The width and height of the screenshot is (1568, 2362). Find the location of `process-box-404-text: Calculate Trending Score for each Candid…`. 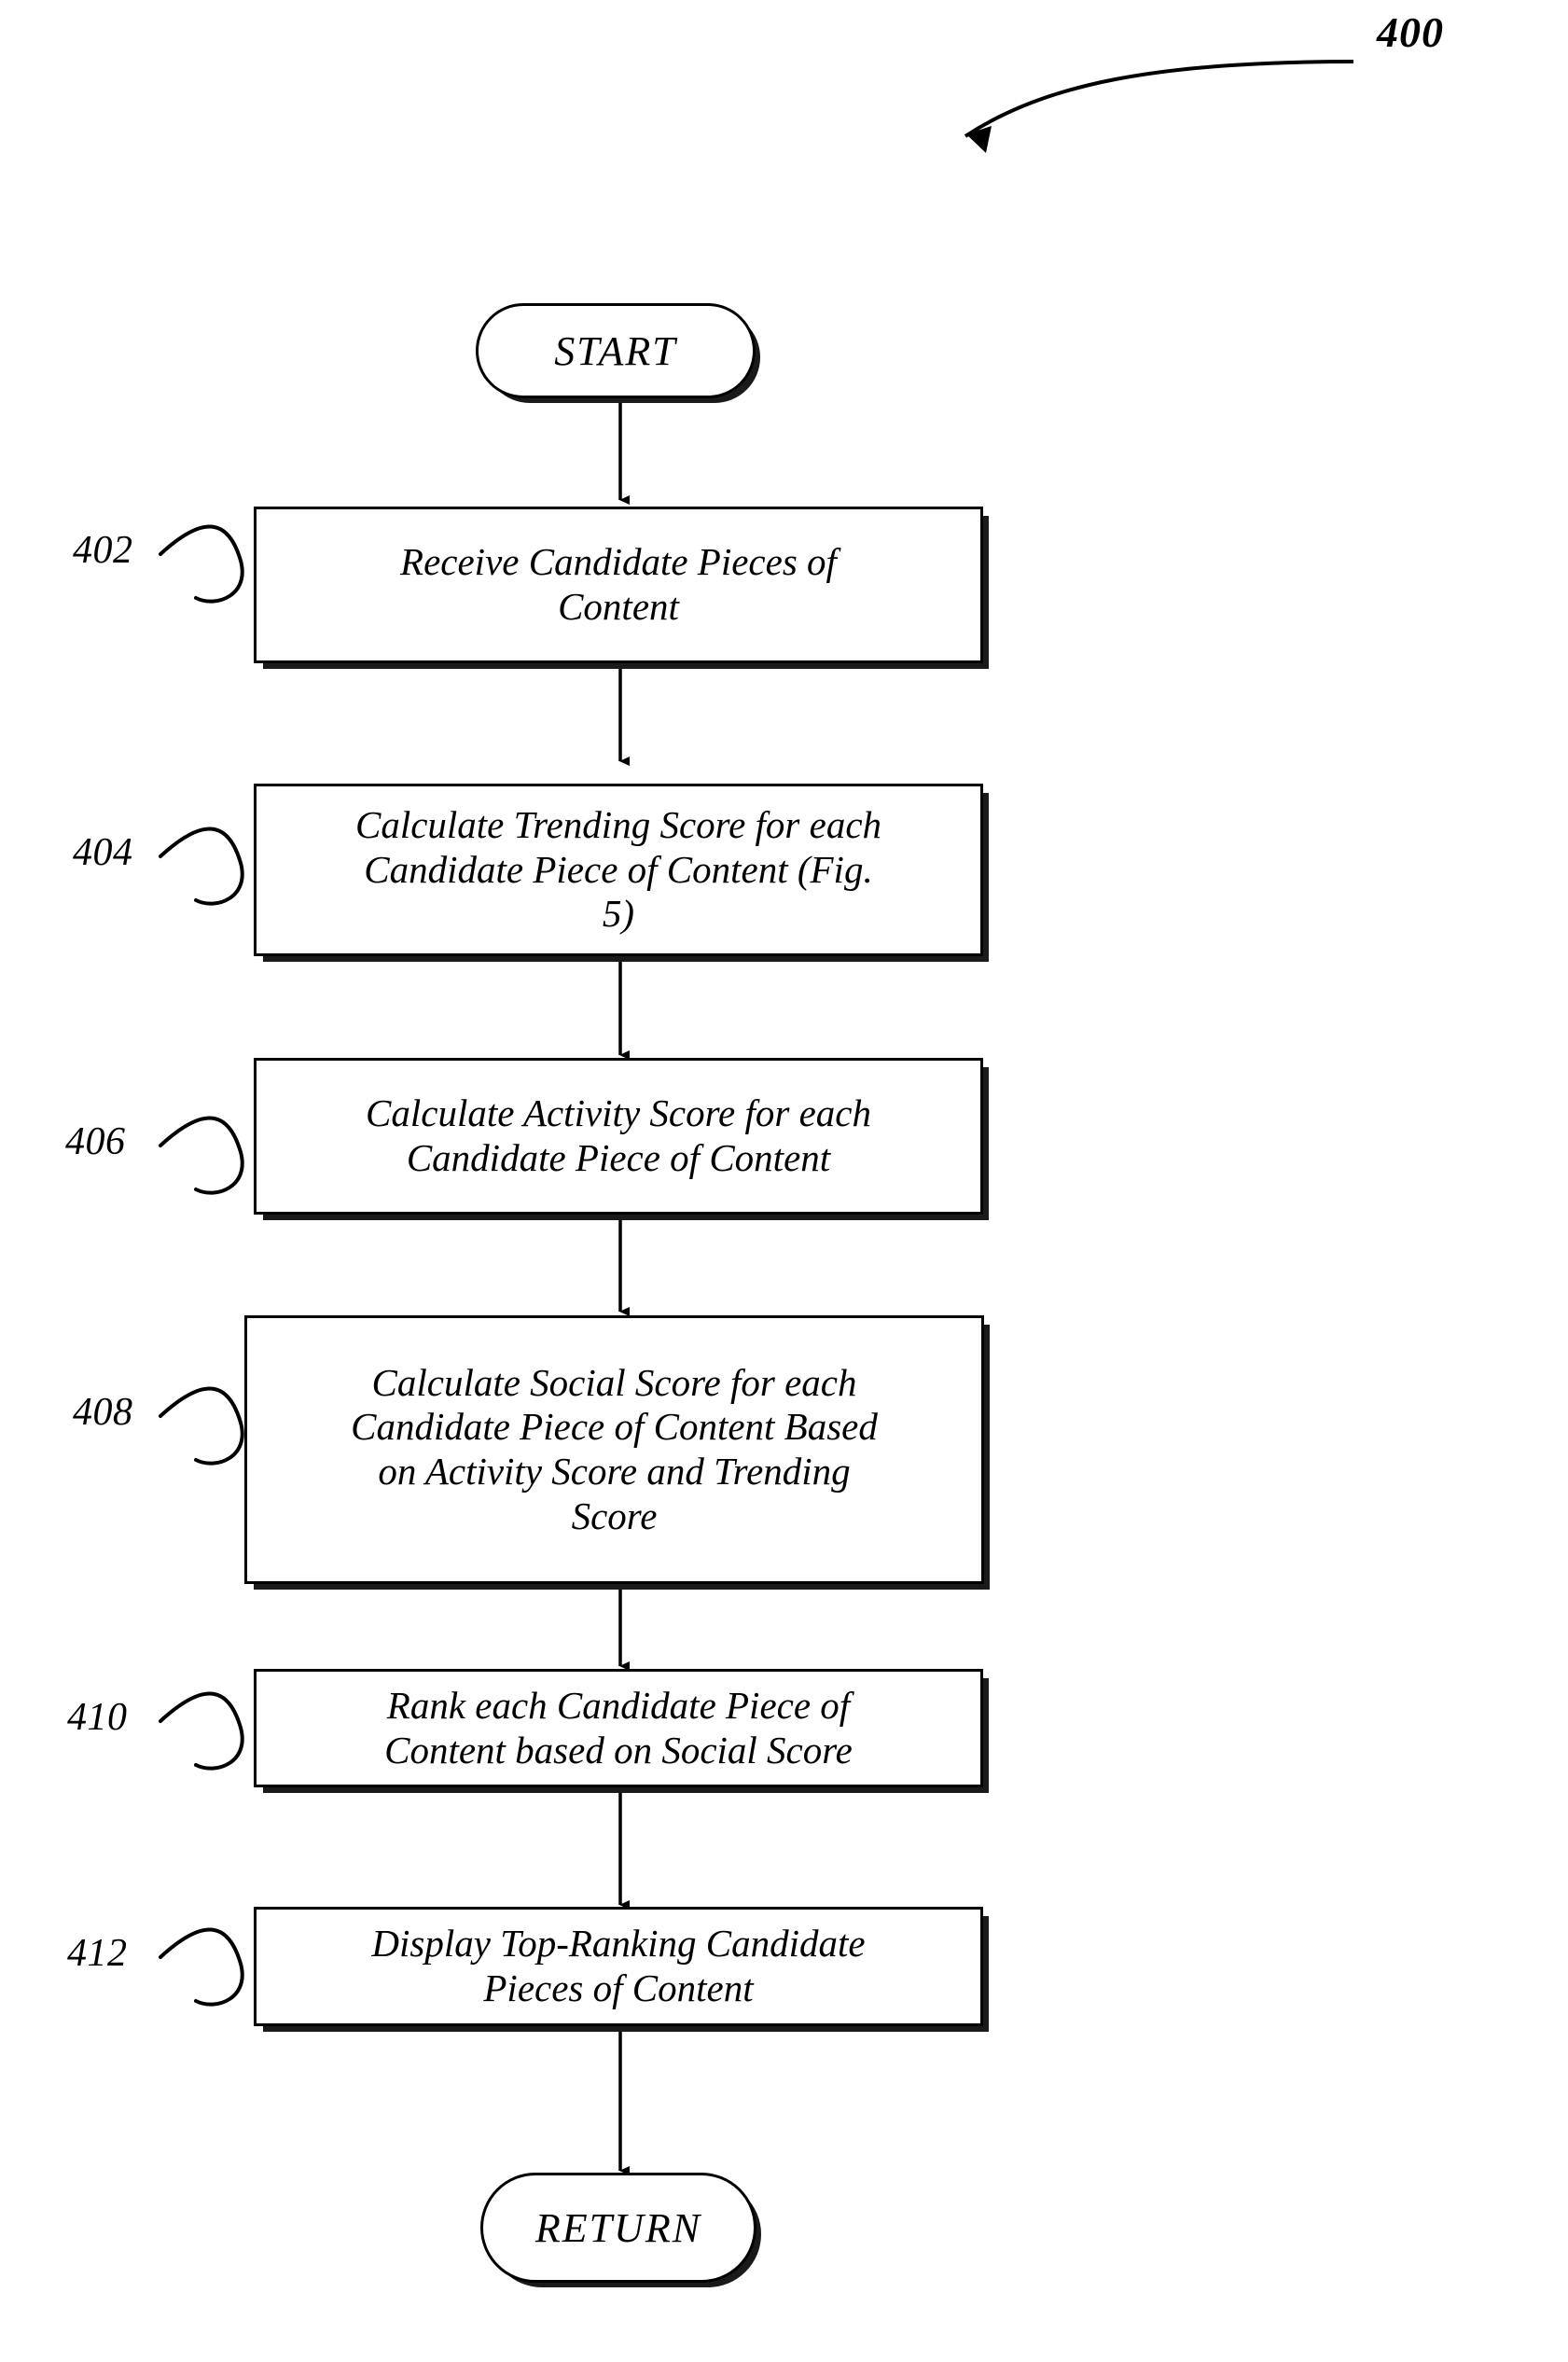

process-box-404-text: Calculate Trending Score for each Candid… is located at coordinates (618, 869).